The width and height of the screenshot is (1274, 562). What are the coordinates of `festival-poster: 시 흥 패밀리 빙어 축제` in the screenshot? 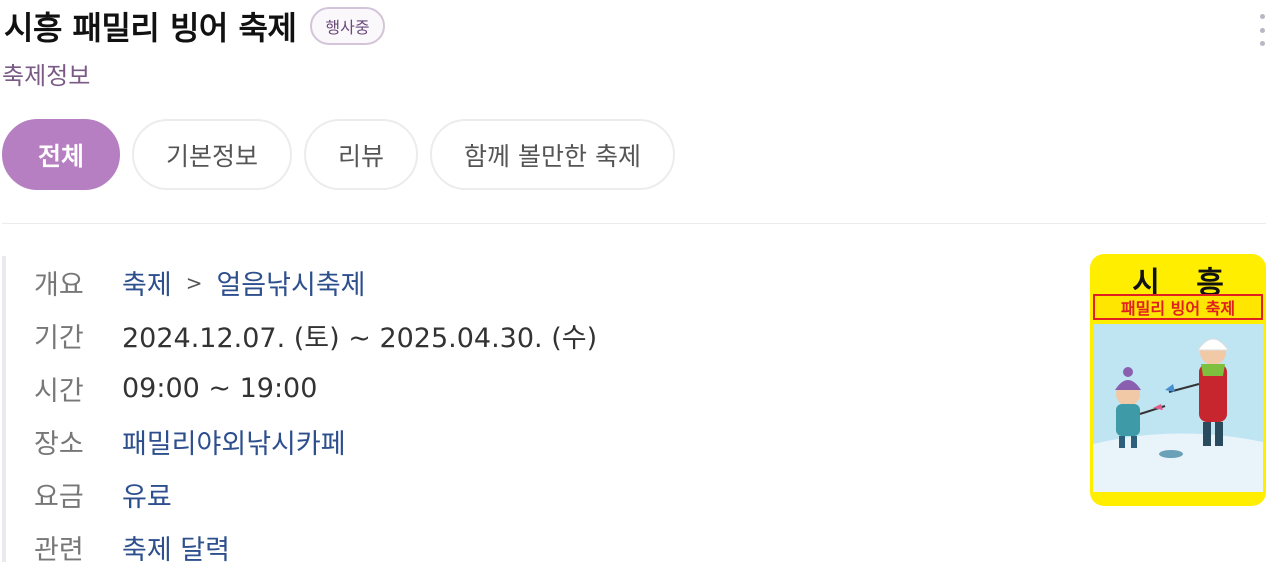 It's located at (1178, 380).